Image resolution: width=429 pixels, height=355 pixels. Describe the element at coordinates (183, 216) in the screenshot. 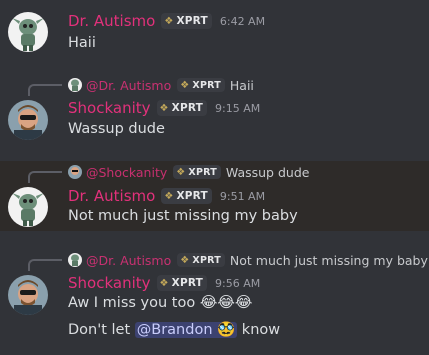

I see `message-text: Not much just missing my baby` at that location.